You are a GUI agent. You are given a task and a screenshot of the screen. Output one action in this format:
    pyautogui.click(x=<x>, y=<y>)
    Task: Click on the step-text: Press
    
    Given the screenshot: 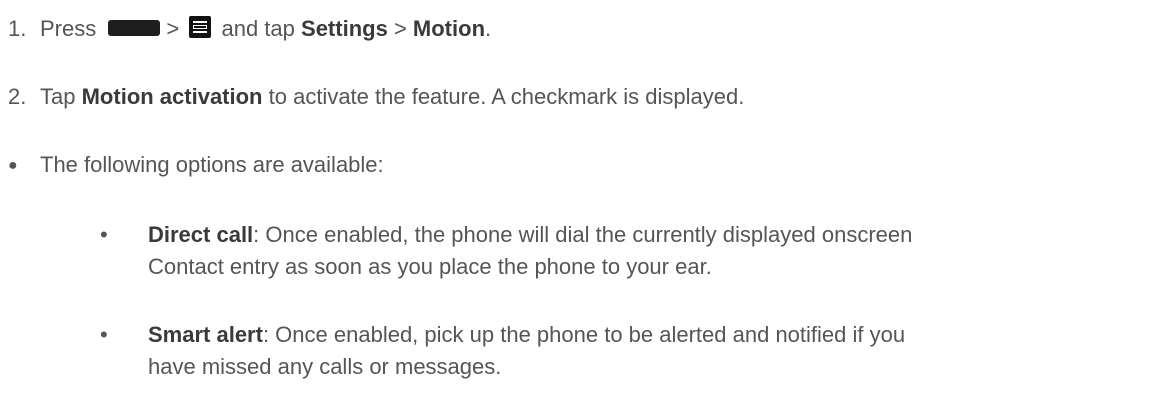 What is the action you would take?
    pyautogui.click(x=68, y=28)
    